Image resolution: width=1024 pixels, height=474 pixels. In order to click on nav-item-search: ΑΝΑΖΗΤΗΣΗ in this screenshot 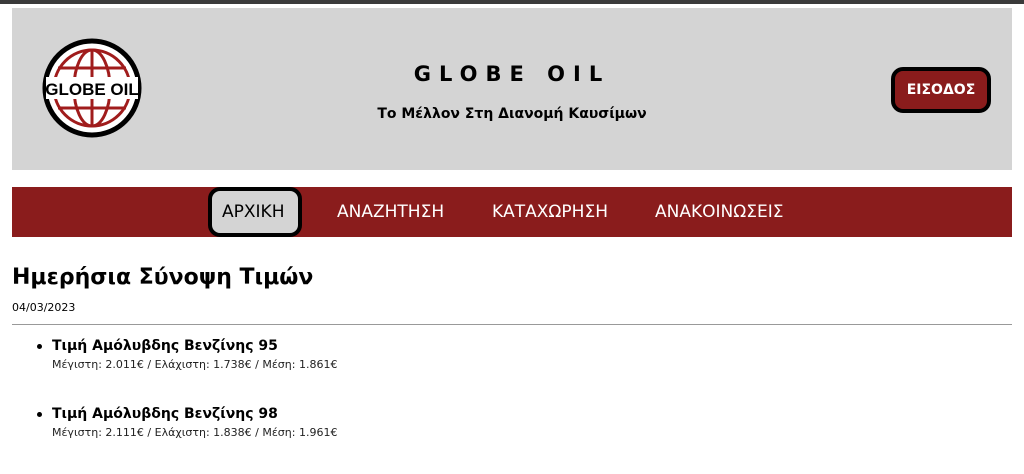, I will do `click(390, 212)`.